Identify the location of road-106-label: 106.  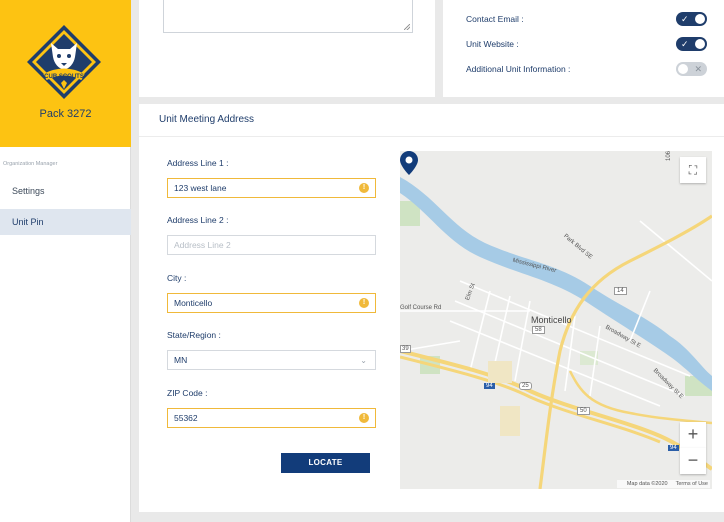
(669, 156).